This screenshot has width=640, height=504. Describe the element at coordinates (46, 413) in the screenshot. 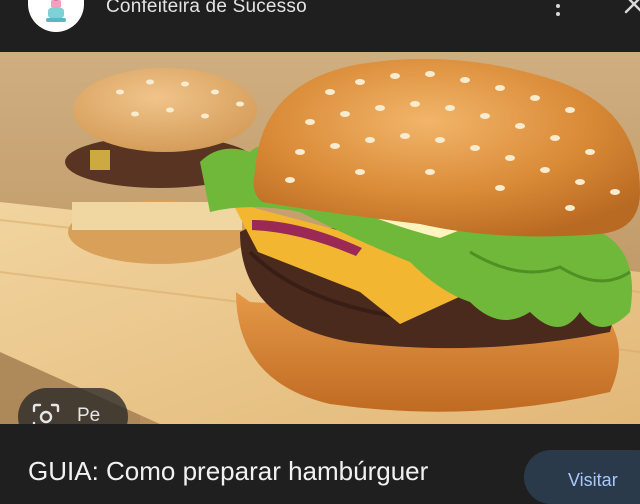

I see `lens-icon` at that location.